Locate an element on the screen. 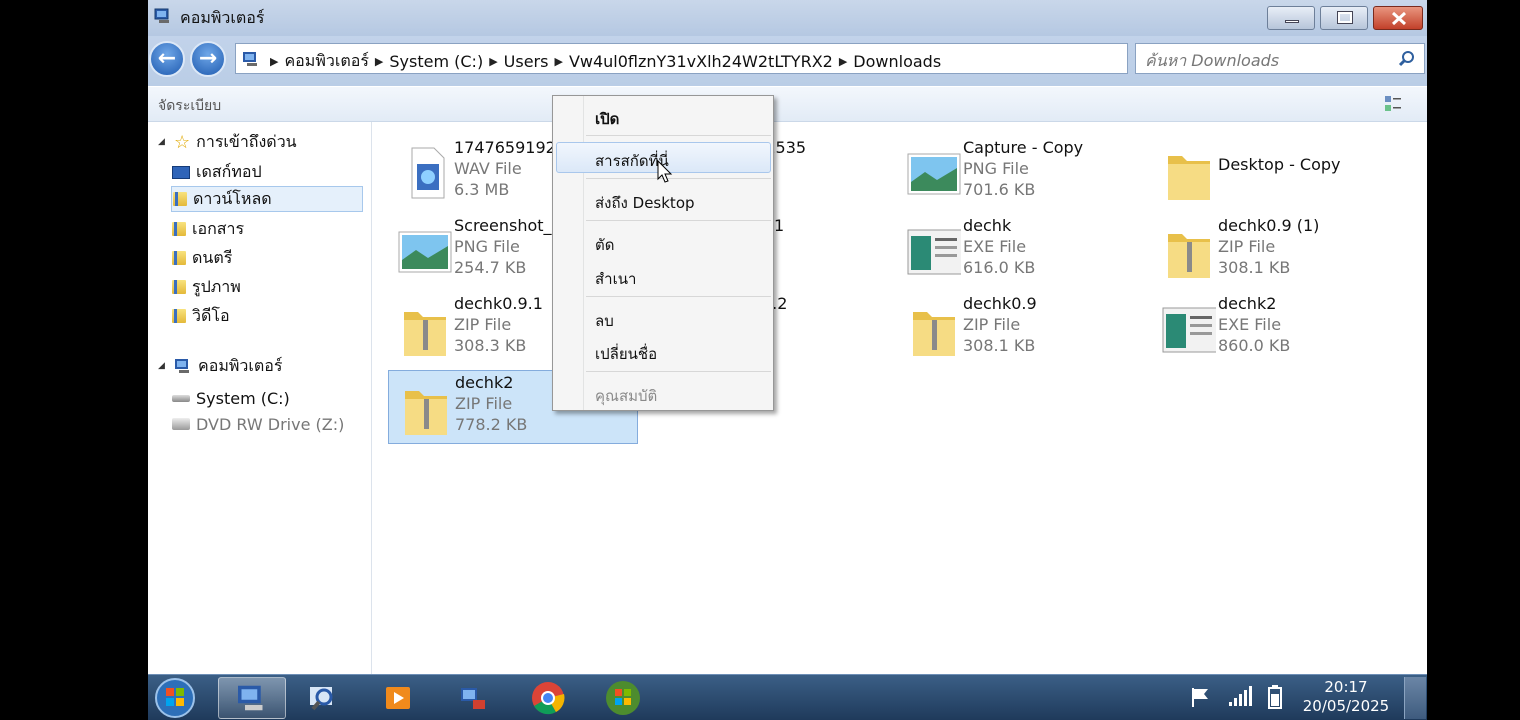 The image size is (1520, 720). clock-time: 20:17 is located at coordinates (1346, 687).